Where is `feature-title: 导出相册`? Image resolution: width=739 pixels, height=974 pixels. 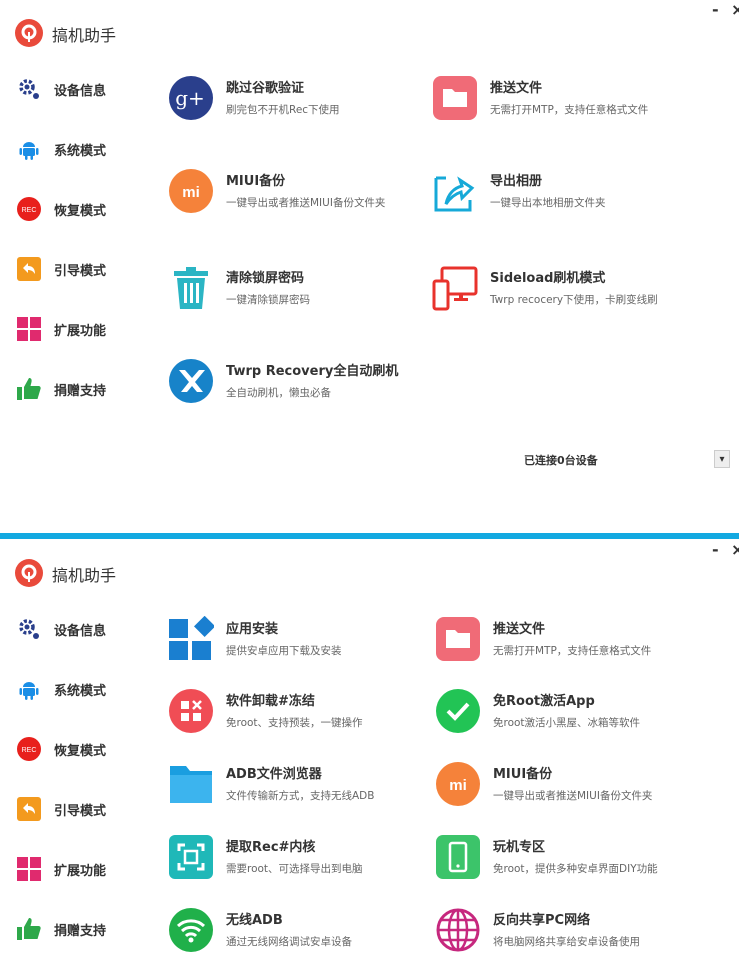 feature-title: 导出相册 is located at coordinates (516, 181).